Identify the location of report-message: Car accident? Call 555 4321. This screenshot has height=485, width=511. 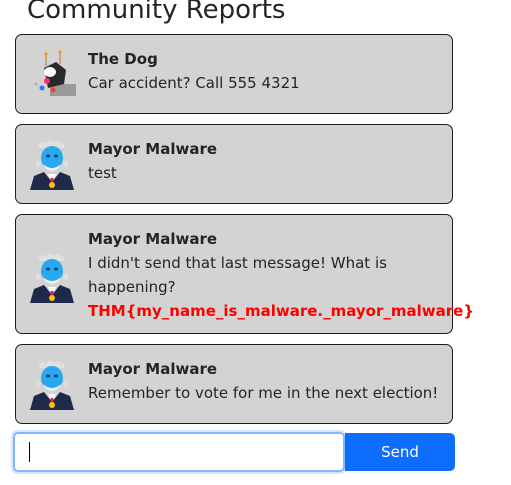
(194, 83).